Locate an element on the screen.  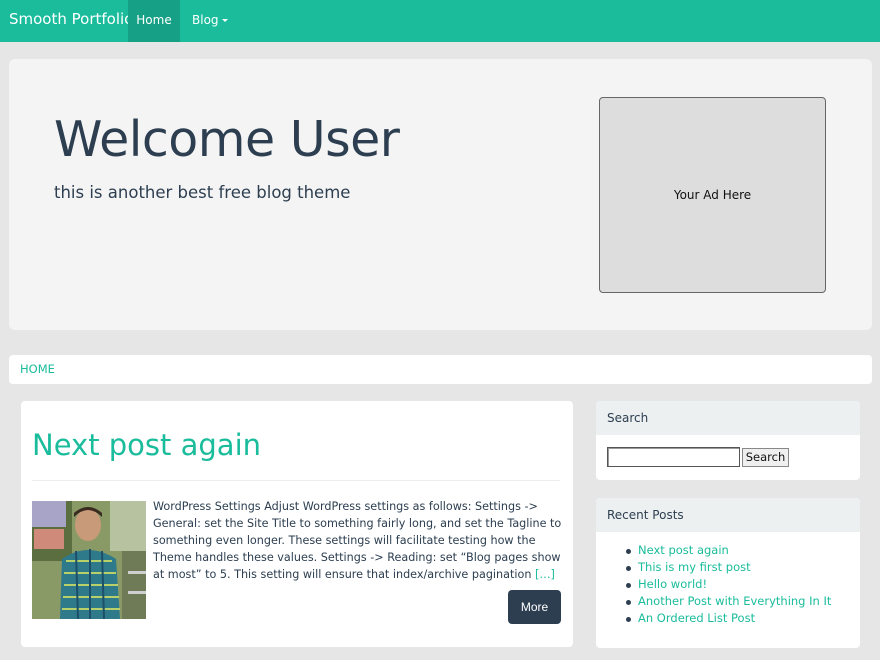
search-input is located at coordinates (673, 457).